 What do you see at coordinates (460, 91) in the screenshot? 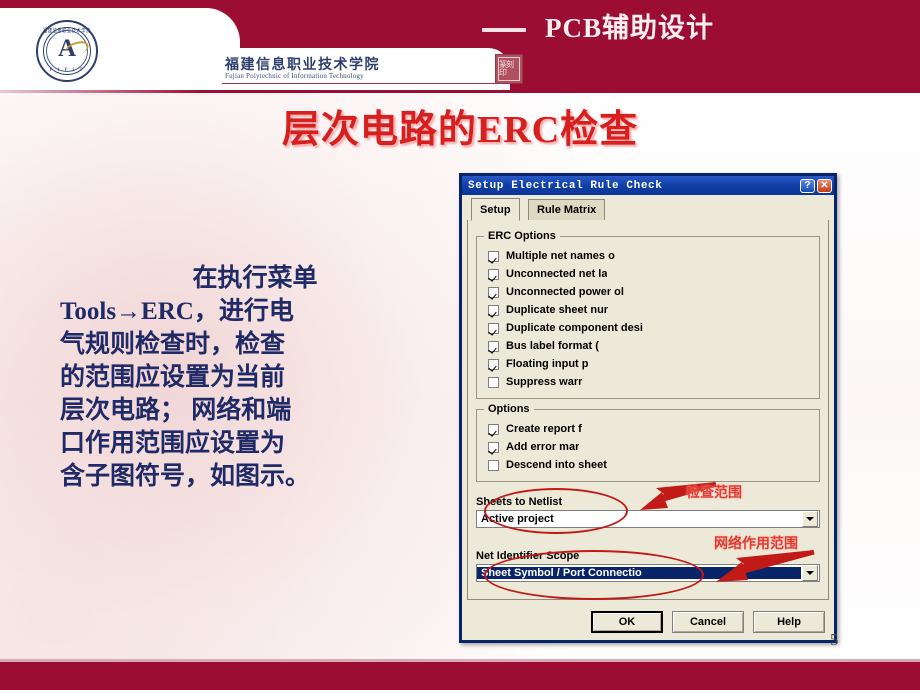
I see `header-underline` at bounding box center [460, 91].